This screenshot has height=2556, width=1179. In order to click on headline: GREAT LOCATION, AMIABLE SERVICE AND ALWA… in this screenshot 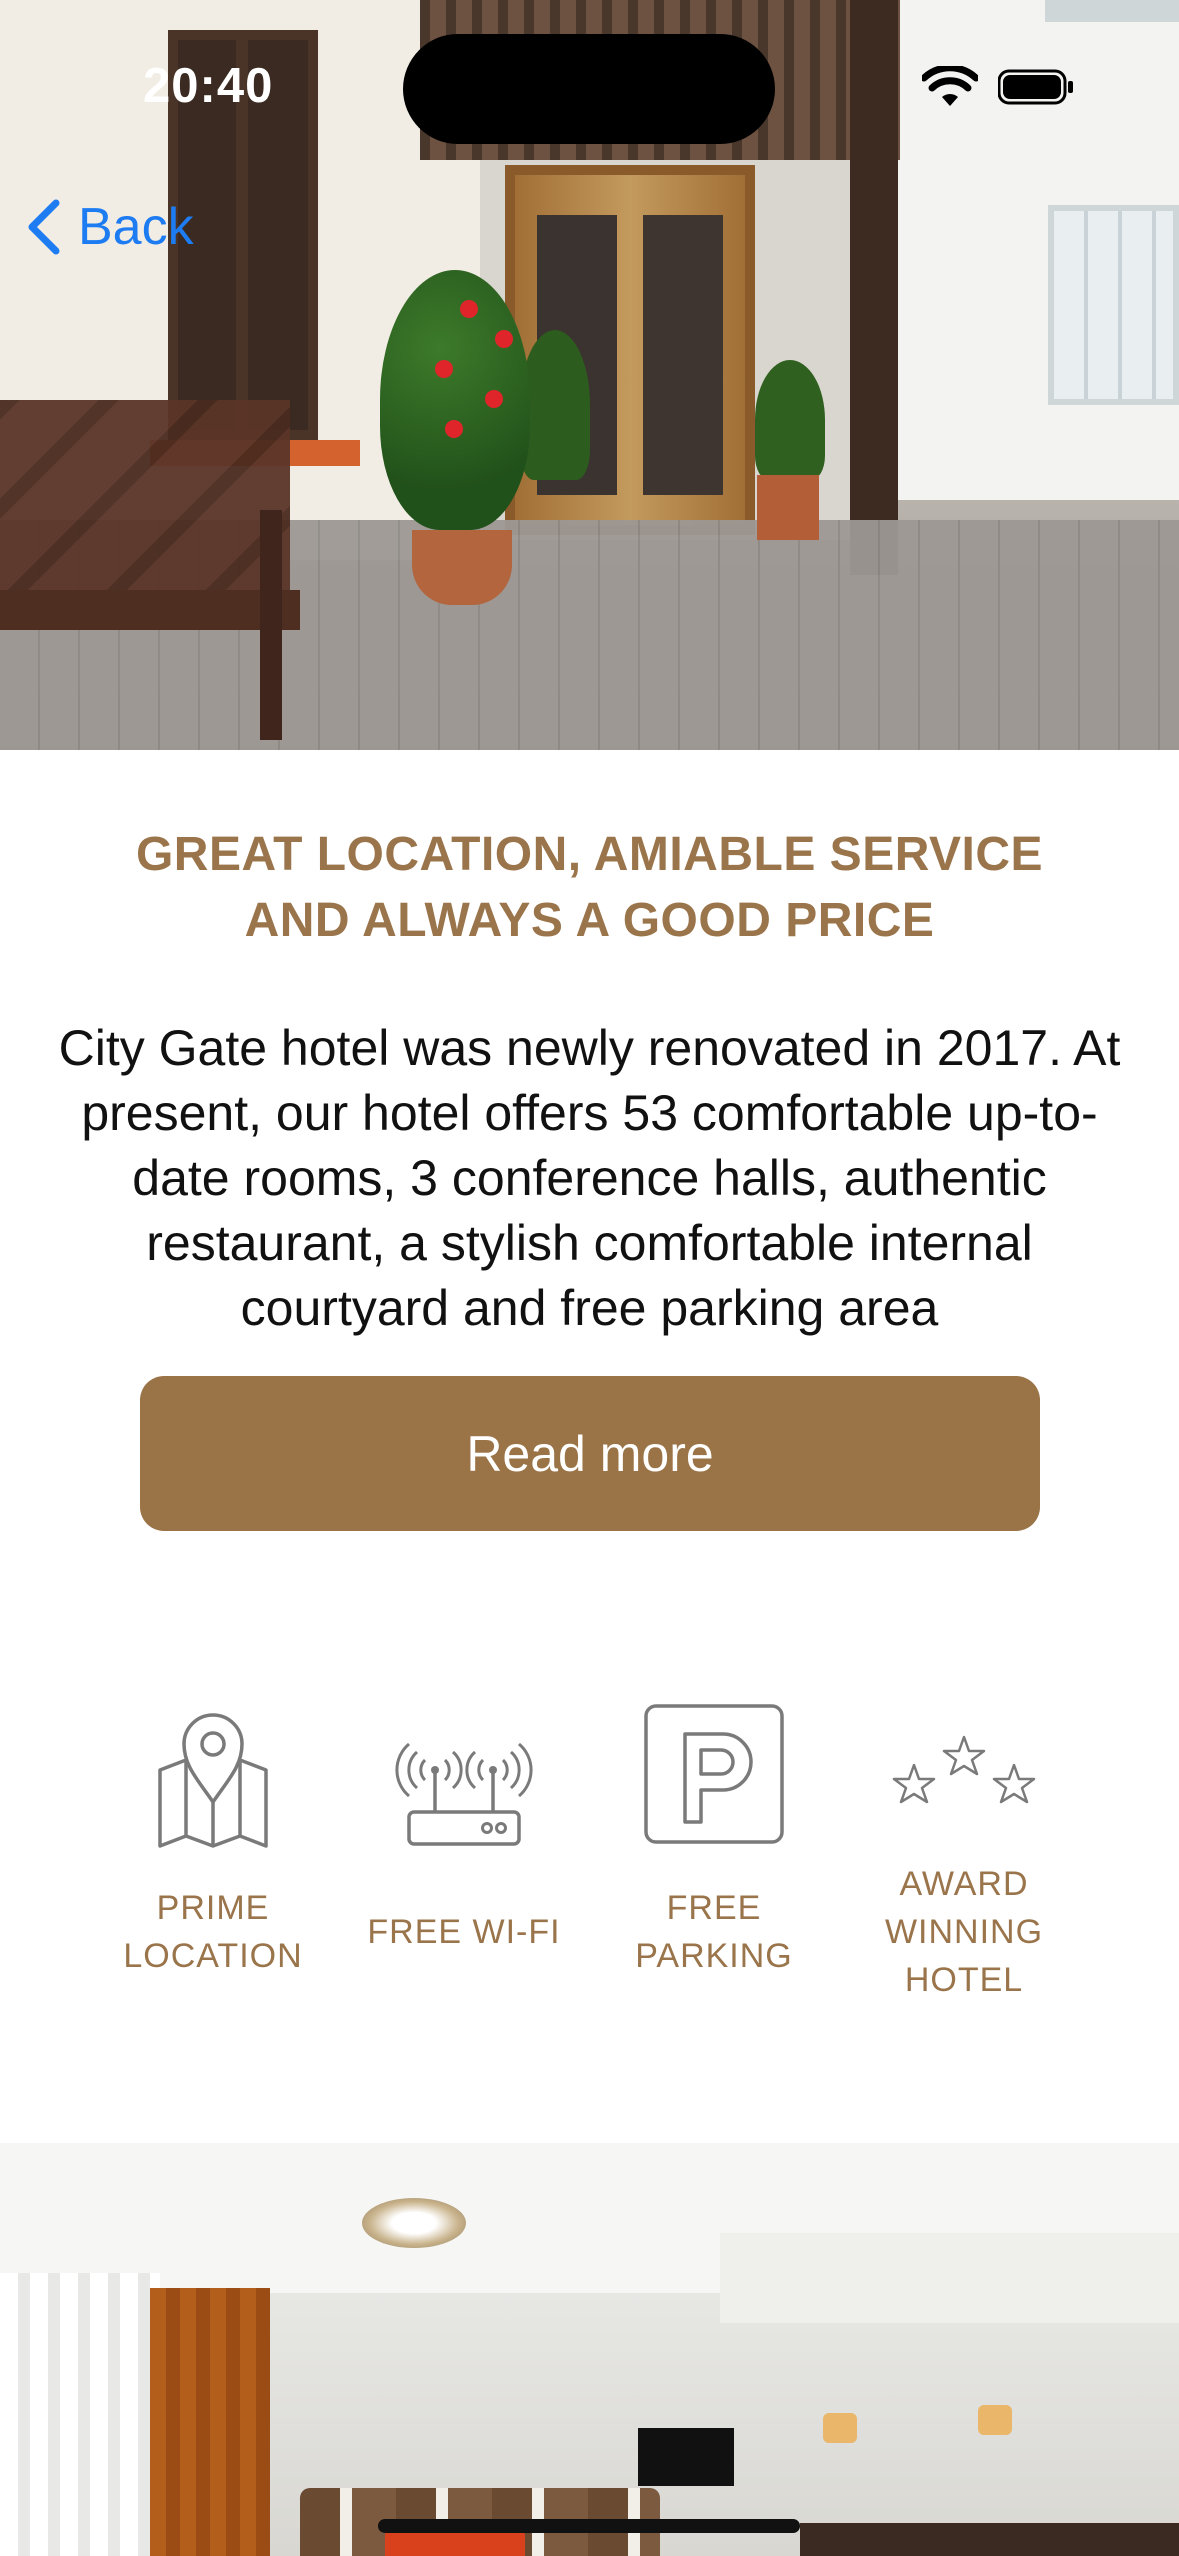, I will do `click(589, 888)`.